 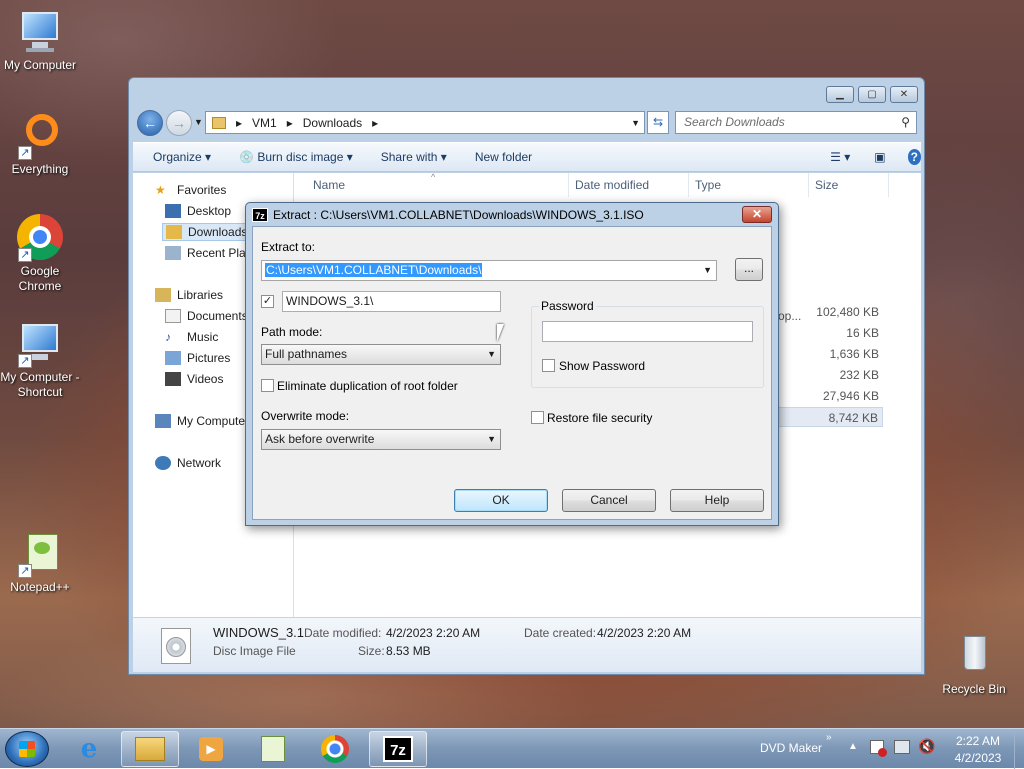 I want to click on chrome-icon, so click(x=335, y=749).